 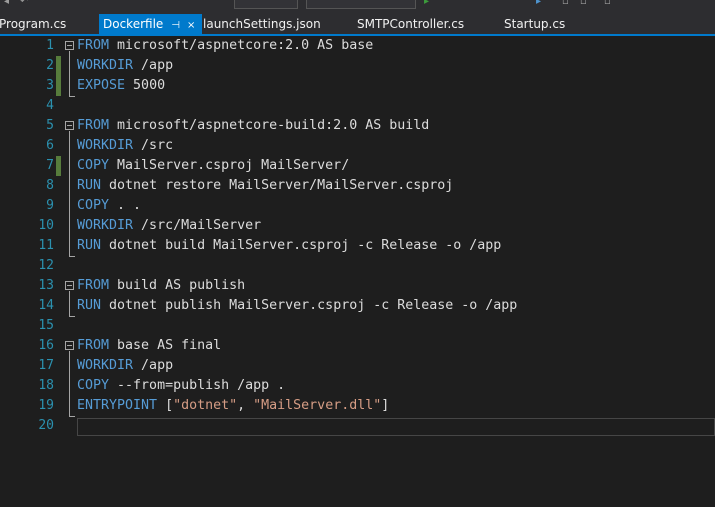 I want to click on toolbar-comment-icon: ▫, so click(x=583, y=3).